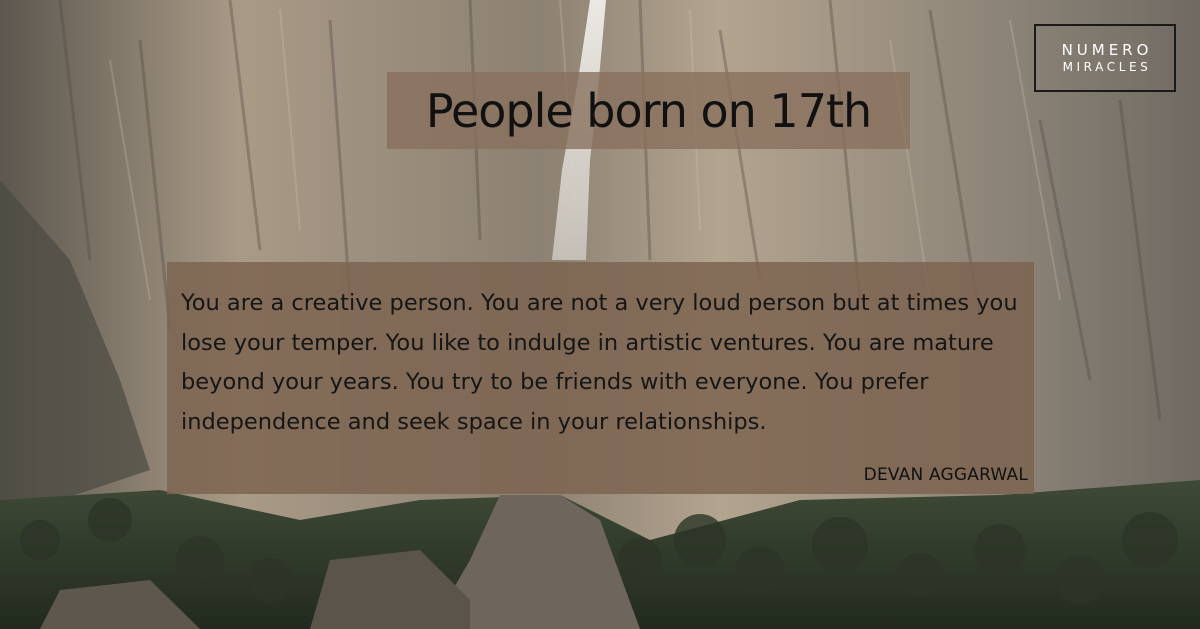  I want to click on title-panel: People born on 17th, so click(648, 110).